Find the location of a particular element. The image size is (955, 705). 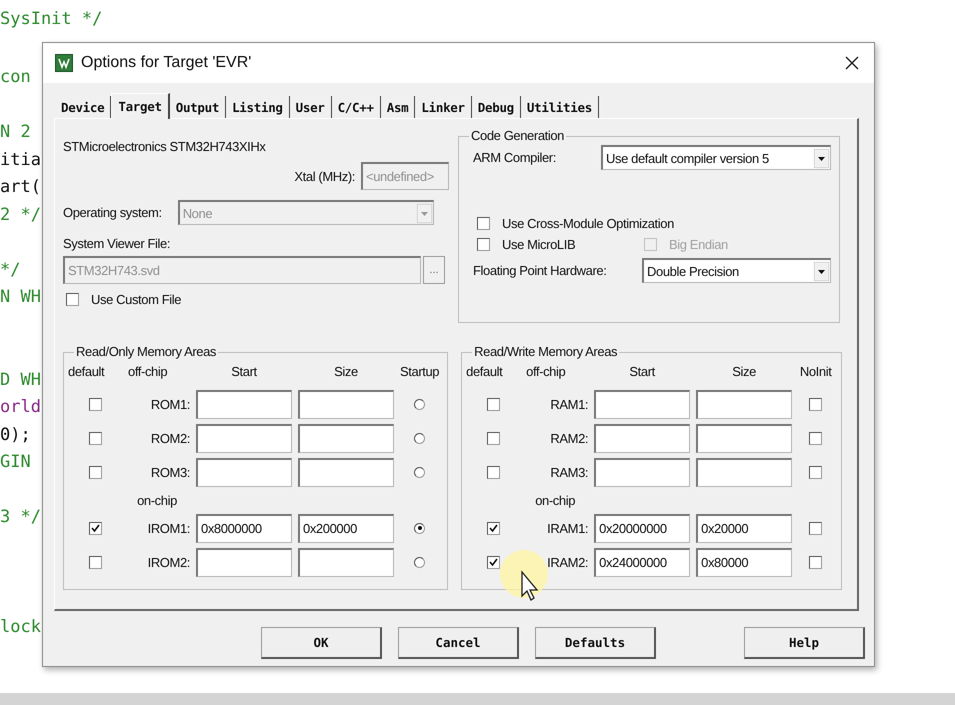

field-label: Operating system: is located at coordinates (112, 212).